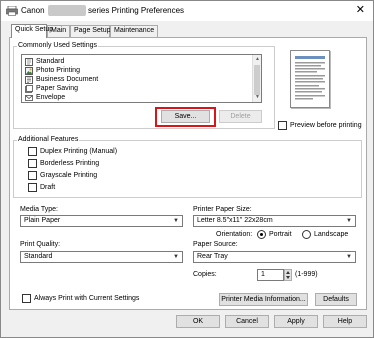 This screenshot has width=374, height=338. I want to click on copies-stepper, so click(288, 275).